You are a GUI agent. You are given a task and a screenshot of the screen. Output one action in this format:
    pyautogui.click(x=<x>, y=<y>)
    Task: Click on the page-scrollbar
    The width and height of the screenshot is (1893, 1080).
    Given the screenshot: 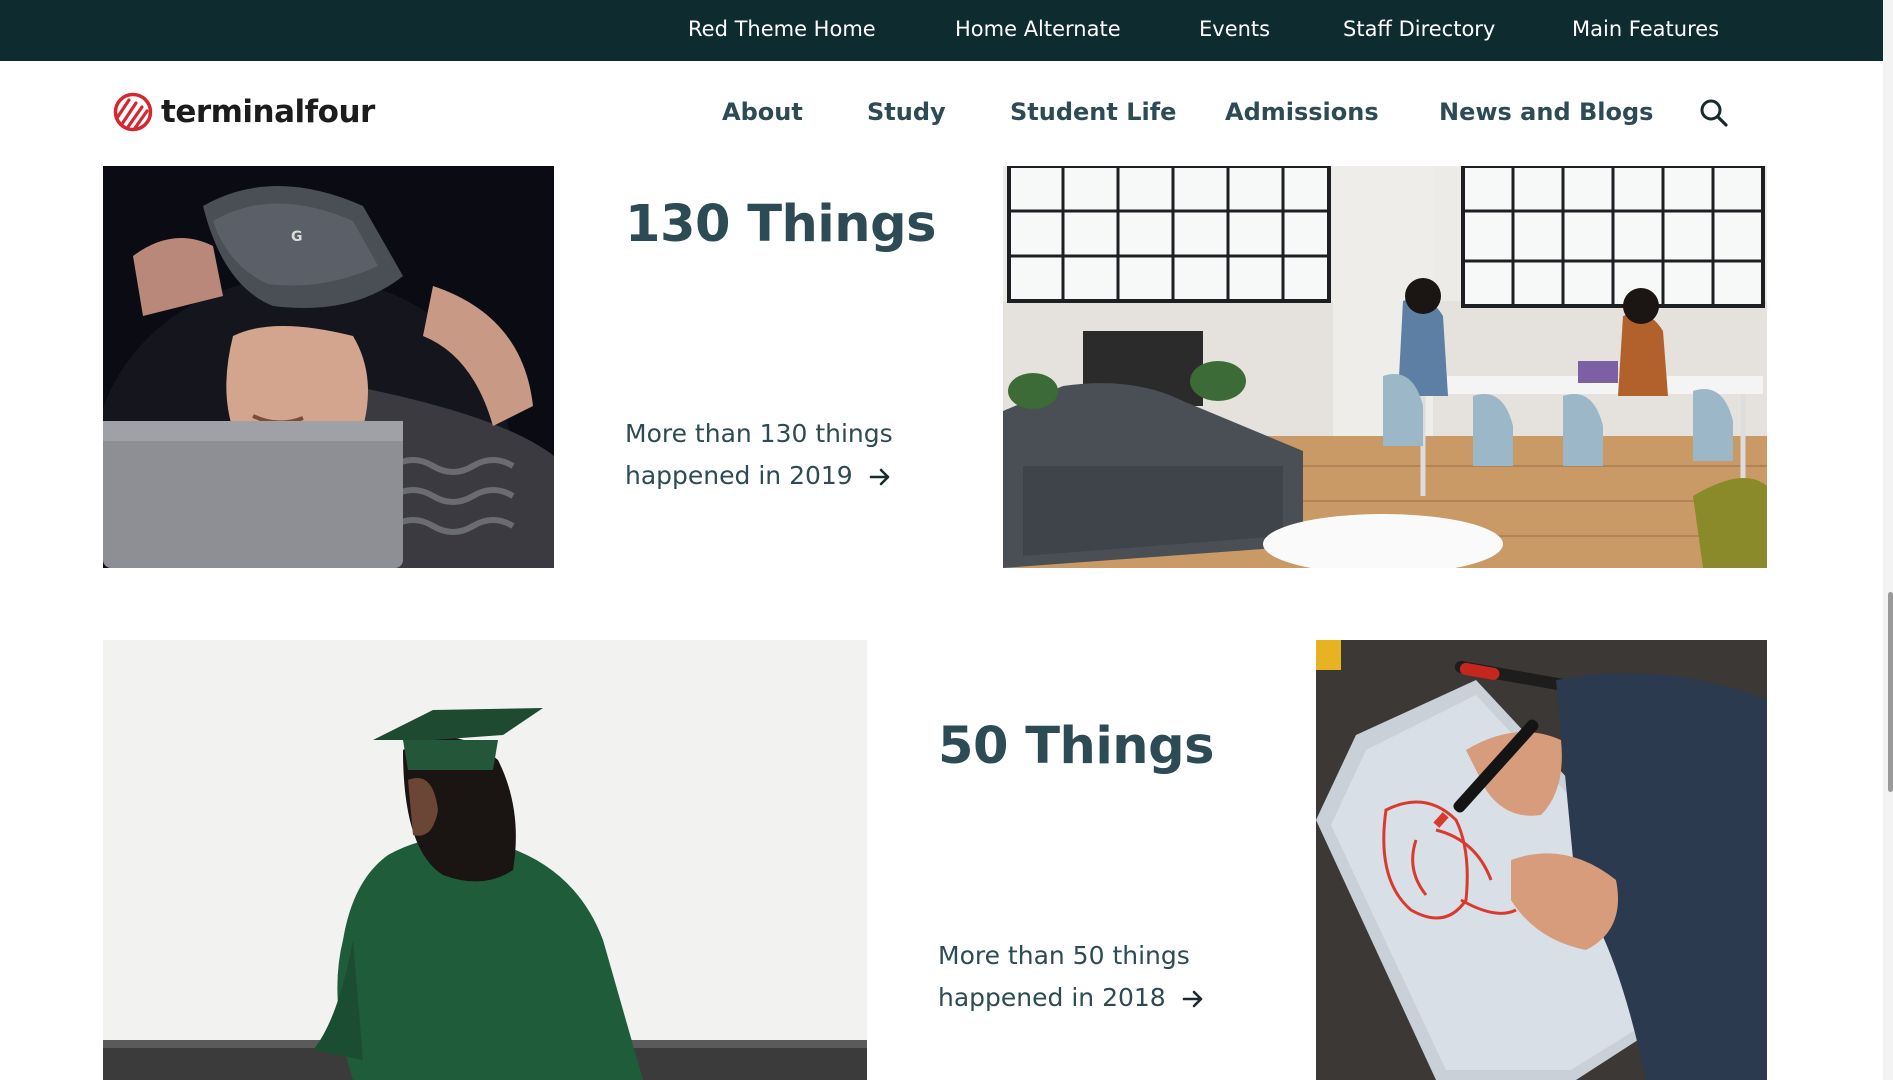 What is the action you would take?
    pyautogui.click(x=1888, y=540)
    